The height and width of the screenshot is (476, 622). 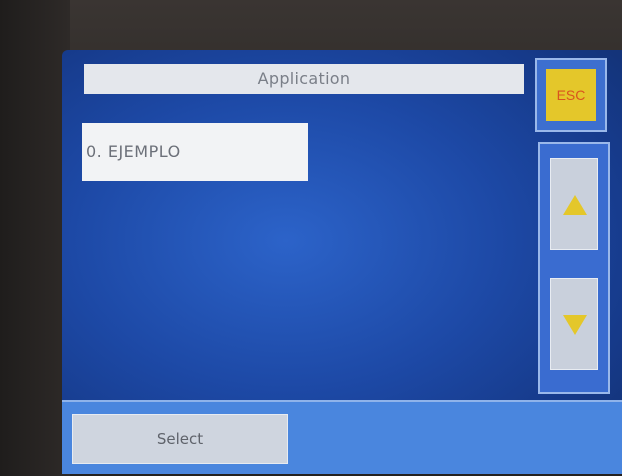 I want to click on triangle-up-icon, so click(x=575, y=205).